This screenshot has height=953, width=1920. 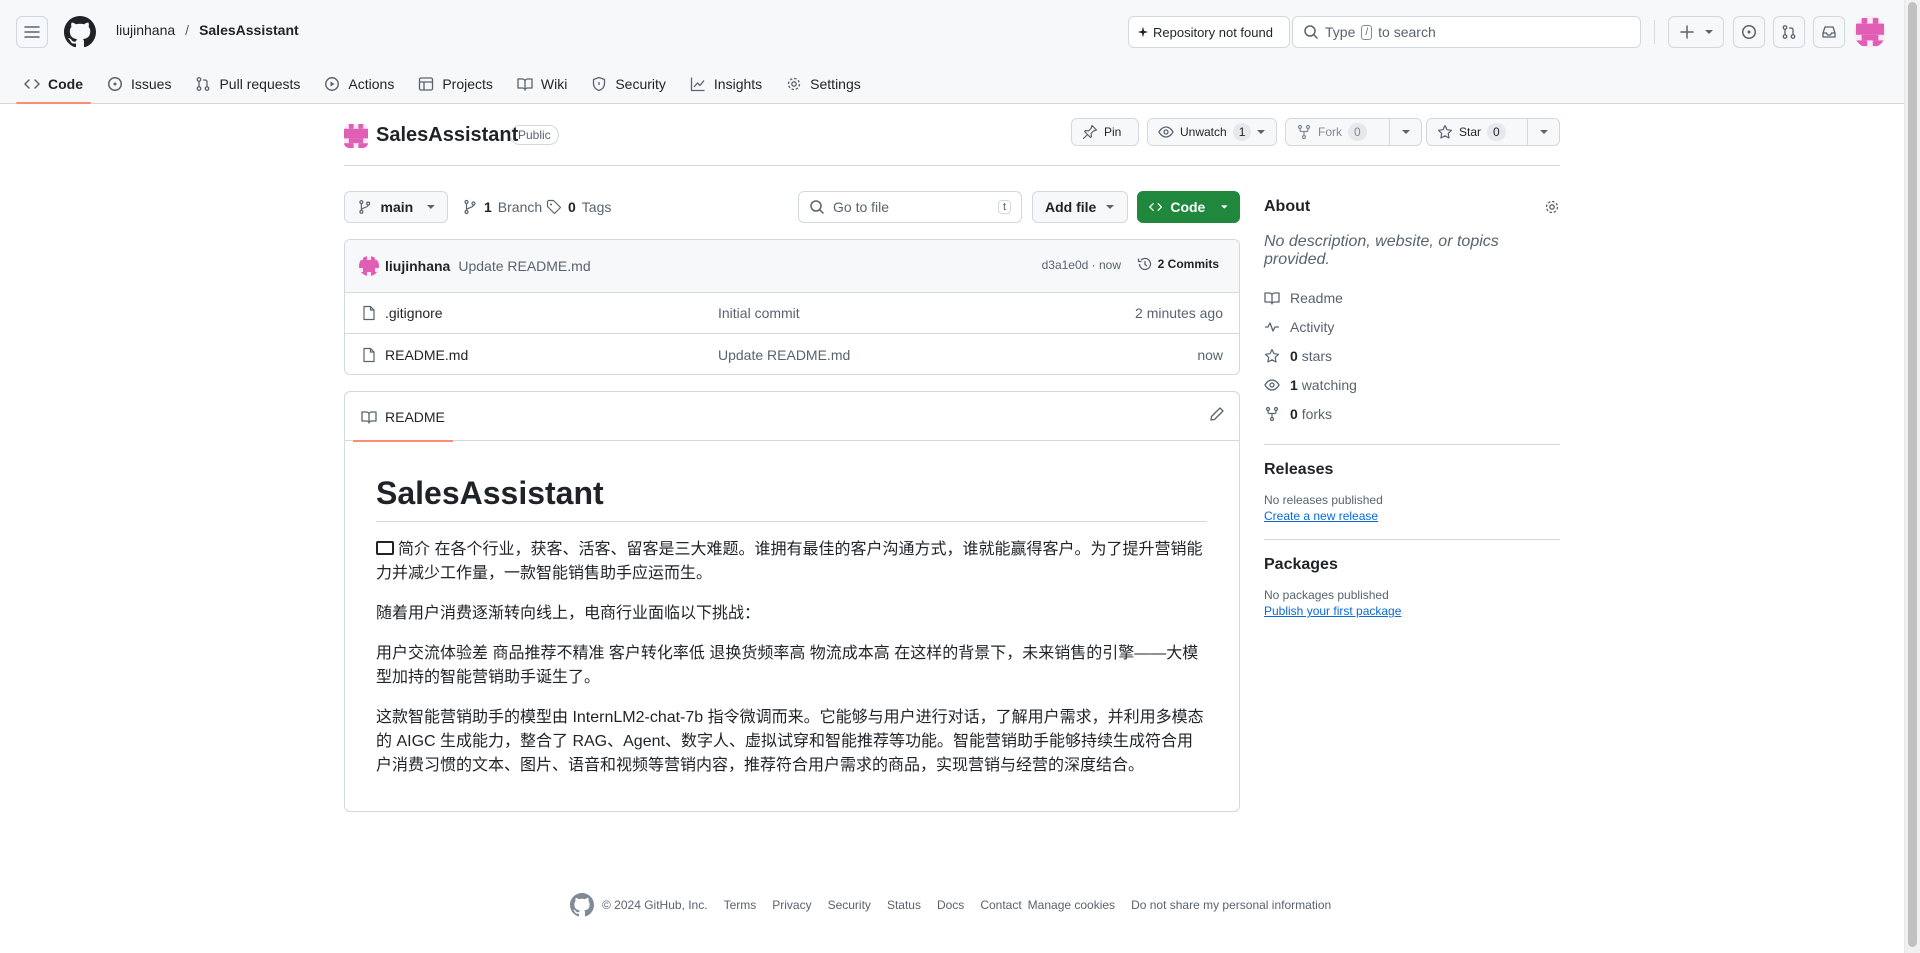 I want to click on tab-projects-label: Projects, so click(x=467, y=84).